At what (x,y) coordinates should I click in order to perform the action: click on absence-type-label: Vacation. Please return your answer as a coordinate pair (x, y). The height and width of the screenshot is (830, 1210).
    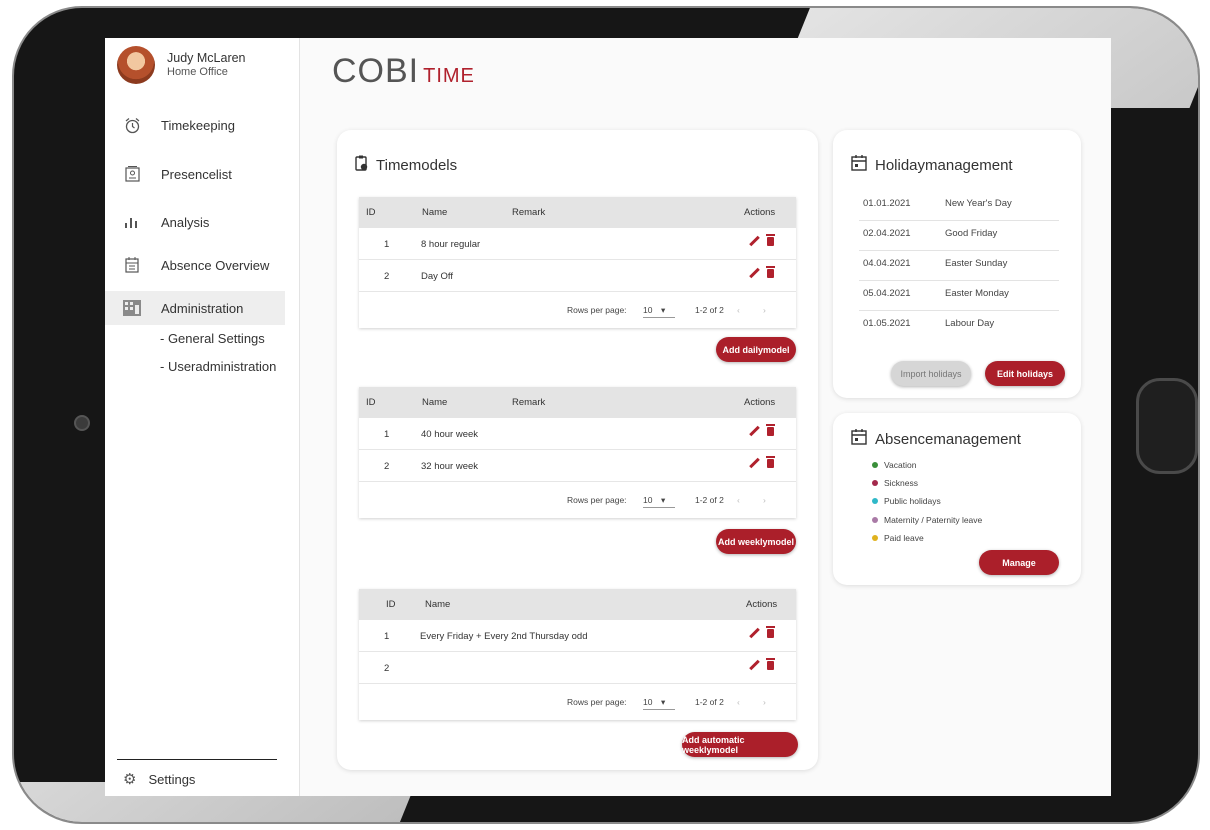
    Looking at the image, I should click on (900, 465).